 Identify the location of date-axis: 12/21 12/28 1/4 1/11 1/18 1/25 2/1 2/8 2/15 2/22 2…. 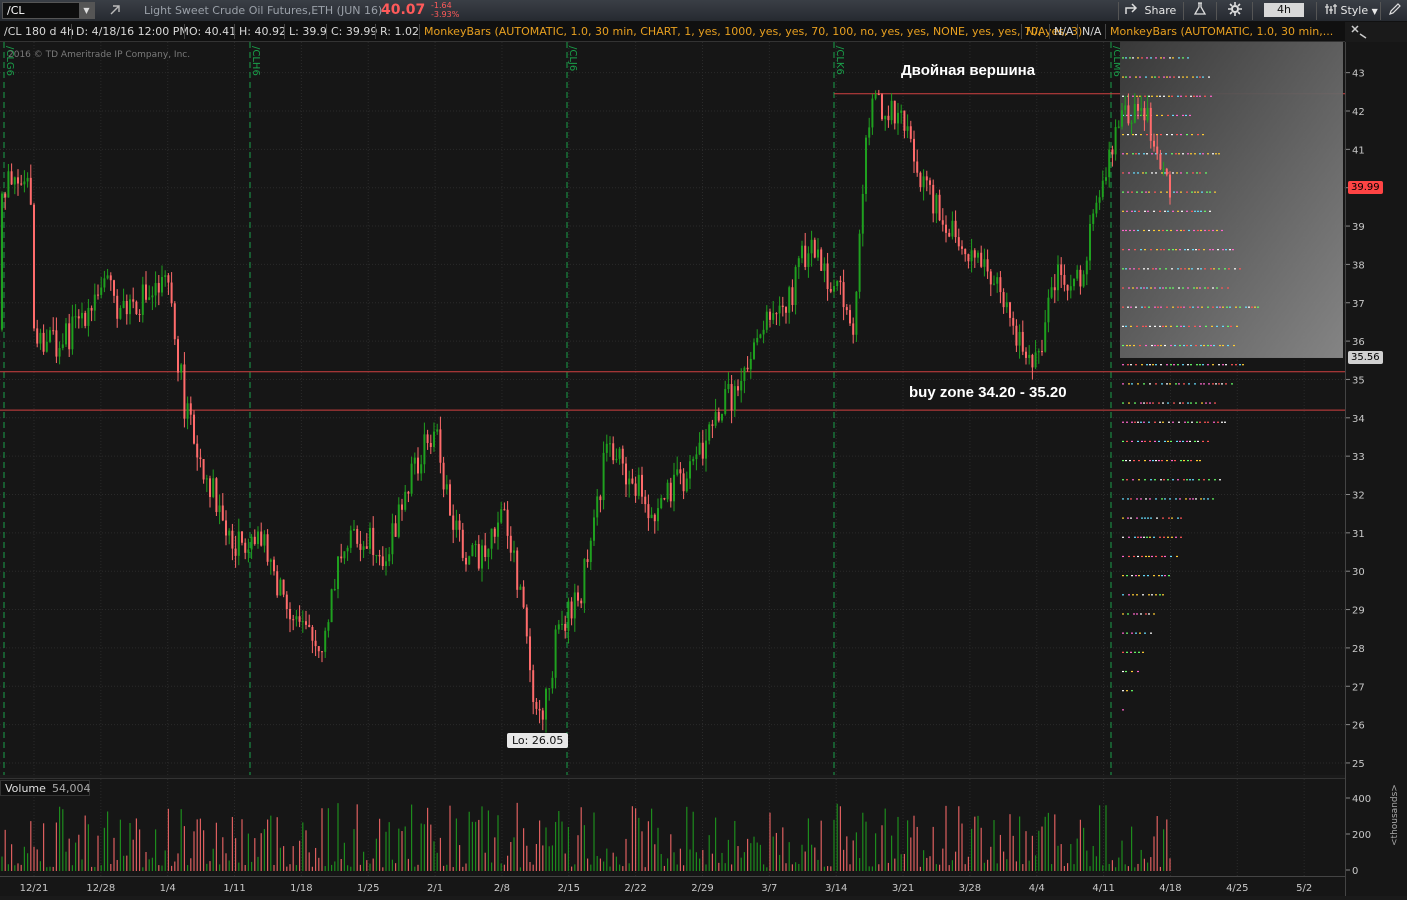
(689, 886).